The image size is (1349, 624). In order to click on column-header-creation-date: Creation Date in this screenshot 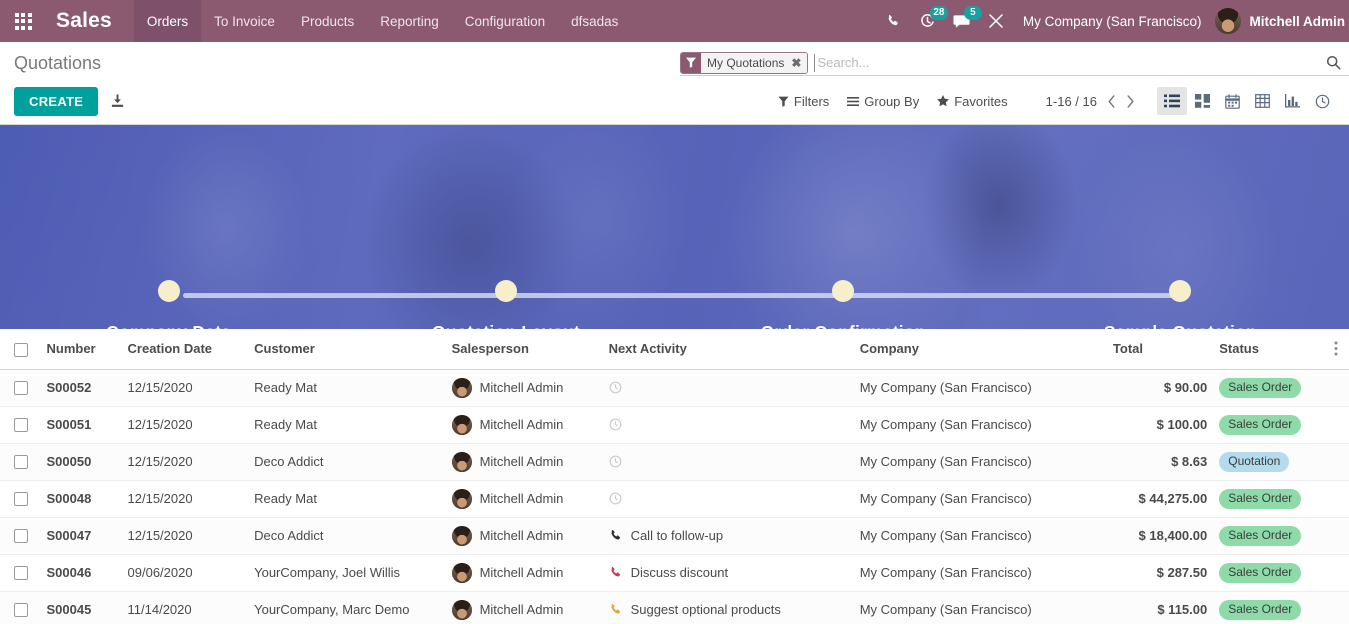, I will do `click(185, 349)`.